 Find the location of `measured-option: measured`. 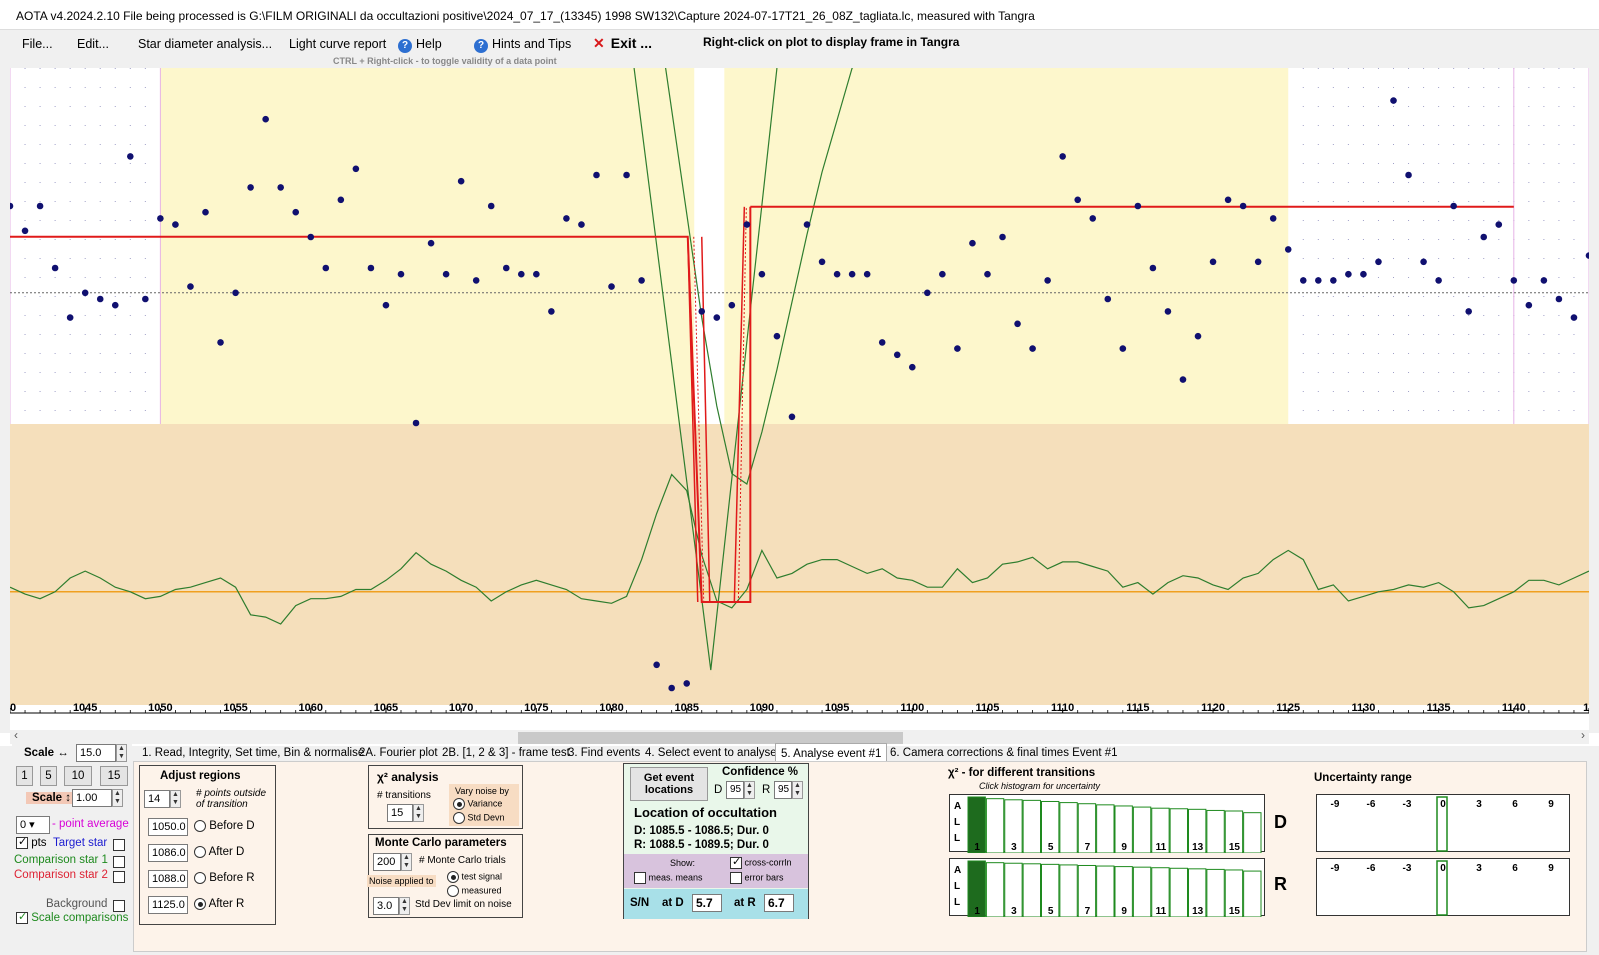

measured-option: measured is located at coordinates (474, 891).